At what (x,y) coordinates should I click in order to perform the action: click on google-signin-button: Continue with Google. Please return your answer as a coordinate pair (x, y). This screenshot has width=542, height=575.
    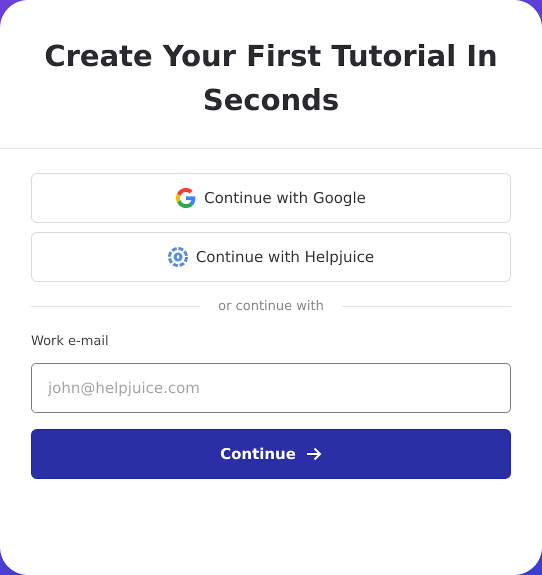
    Looking at the image, I should click on (271, 198).